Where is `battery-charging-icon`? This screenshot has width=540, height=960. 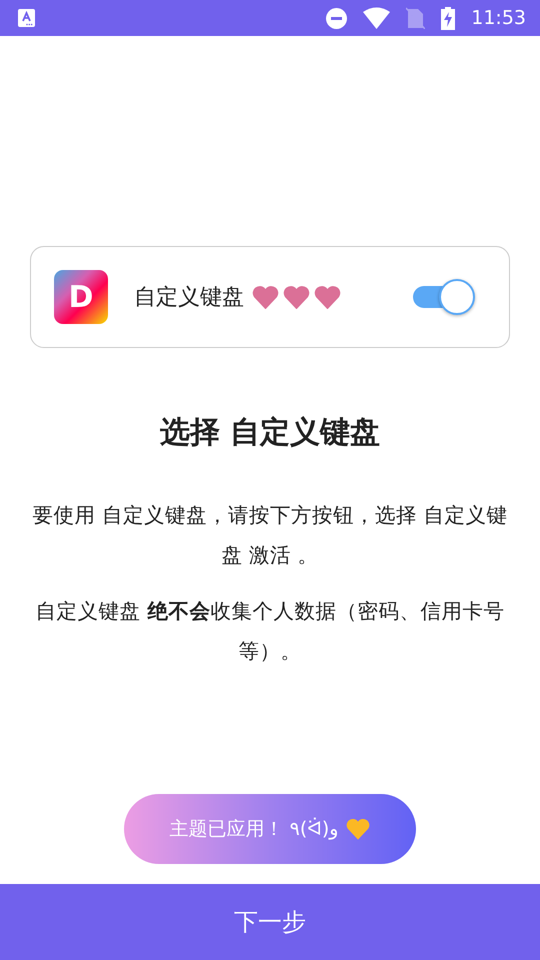
battery-charging-icon is located at coordinates (448, 18).